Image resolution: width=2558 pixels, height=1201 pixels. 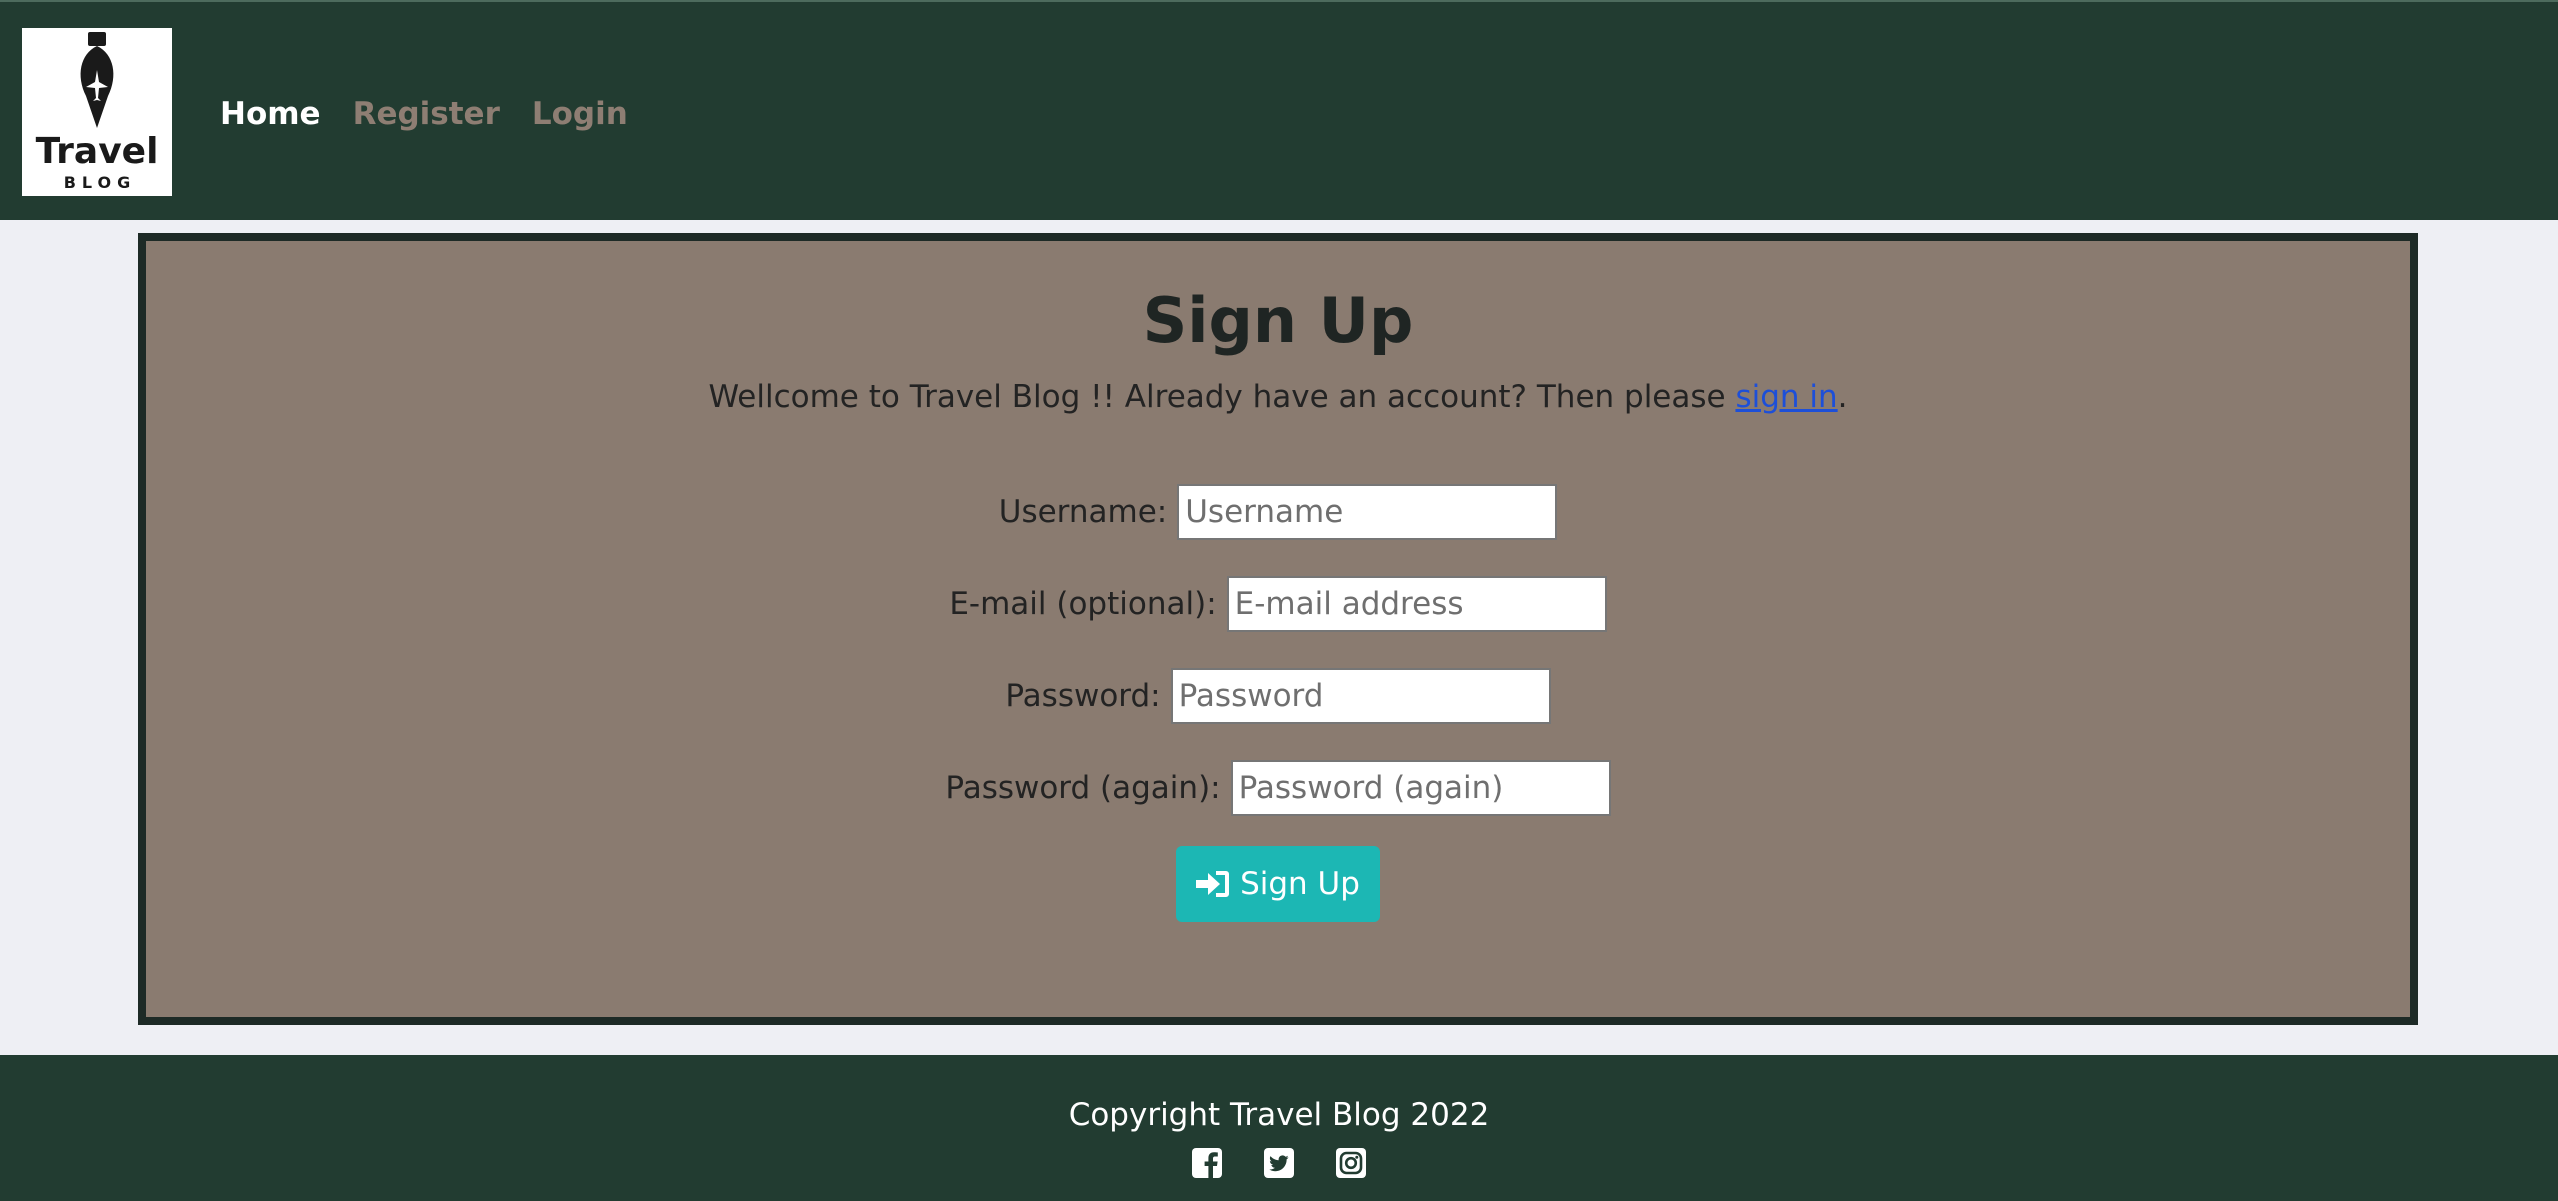 I want to click on password-label: Password:, so click(x=1083, y=696).